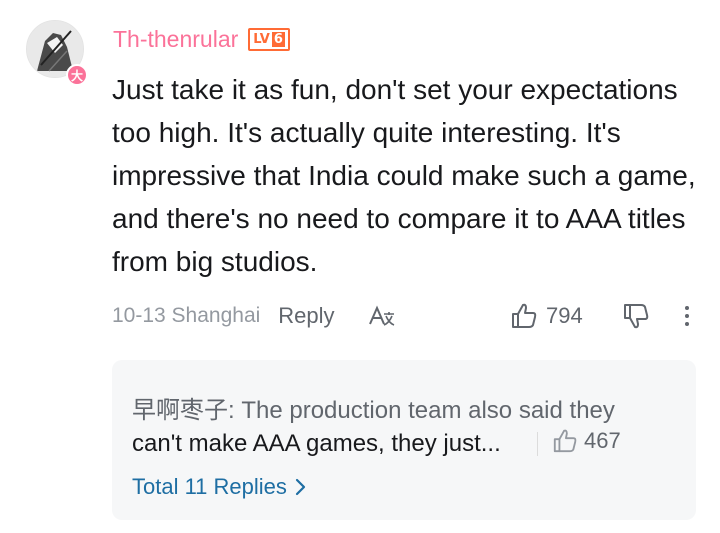 Image resolution: width=720 pixels, height=533 pixels. Describe the element at coordinates (209, 486) in the screenshot. I see `total-replies-label: Total 11 Replies` at that location.